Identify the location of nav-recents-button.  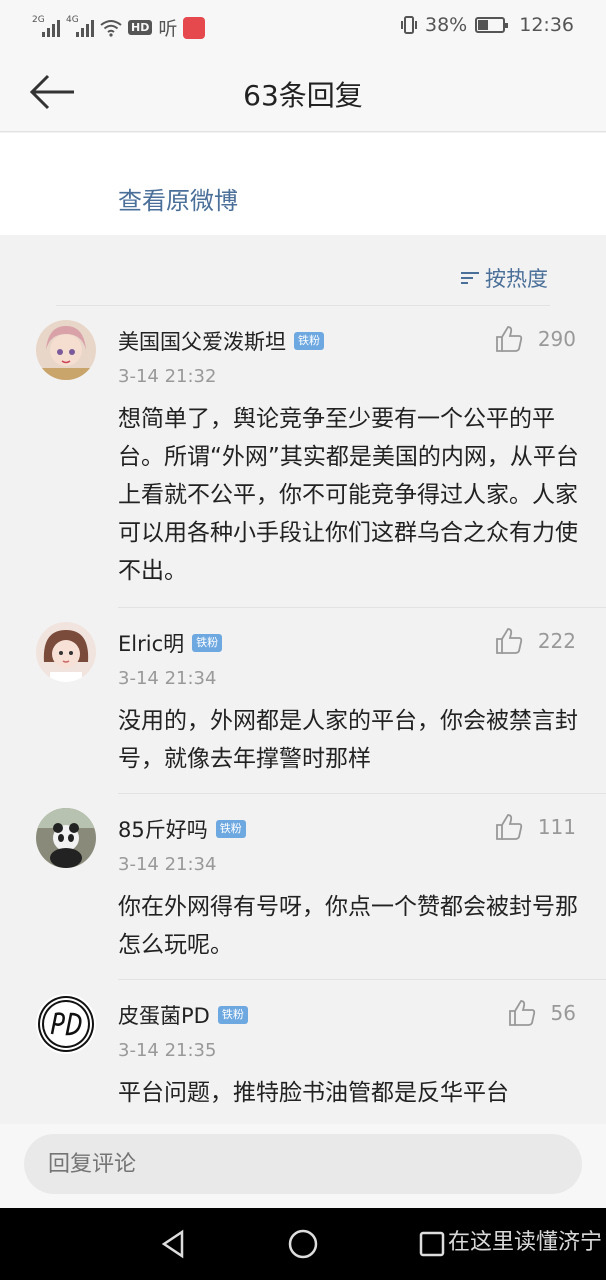
(432, 1244).